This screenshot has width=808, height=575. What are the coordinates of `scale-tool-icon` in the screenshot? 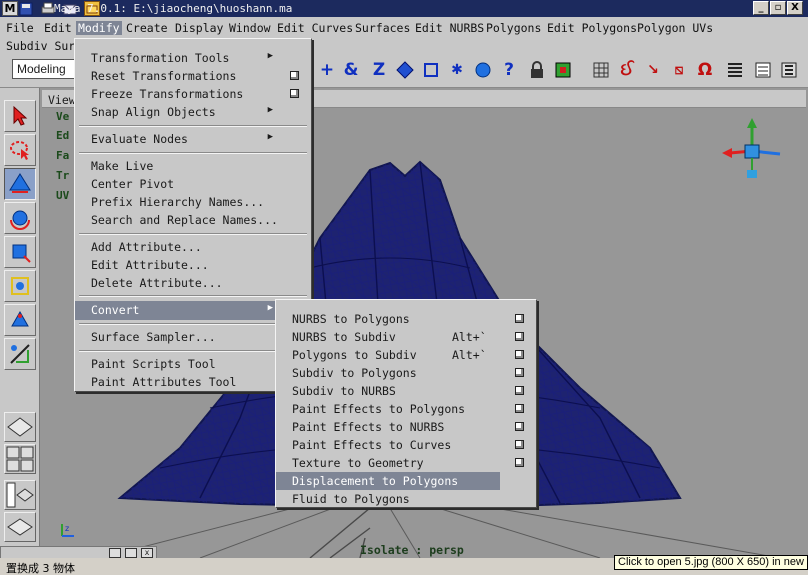 It's located at (20, 252).